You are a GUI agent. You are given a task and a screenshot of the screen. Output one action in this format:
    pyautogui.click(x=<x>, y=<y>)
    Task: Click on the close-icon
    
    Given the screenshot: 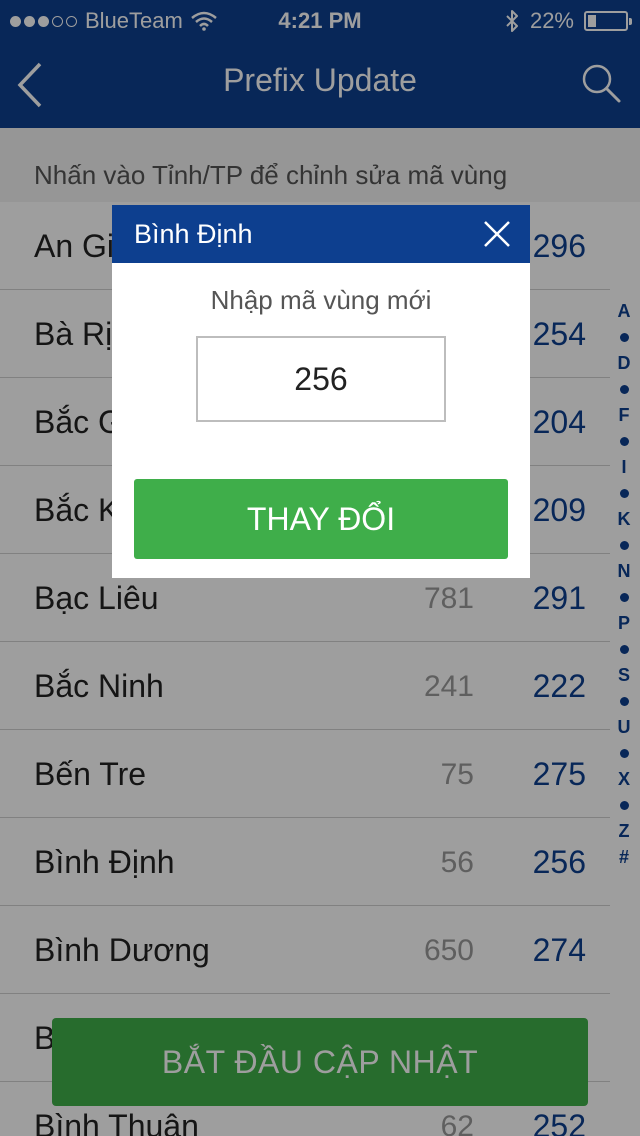 What is the action you would take?
    pyautogui.click(x=497, y=234)
    